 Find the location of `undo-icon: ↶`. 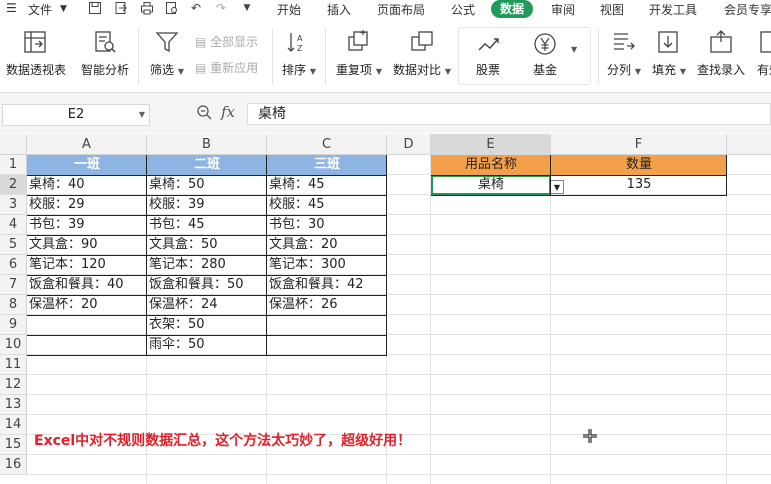

undo-icon: ↶ is located at coordinates (196, 8).